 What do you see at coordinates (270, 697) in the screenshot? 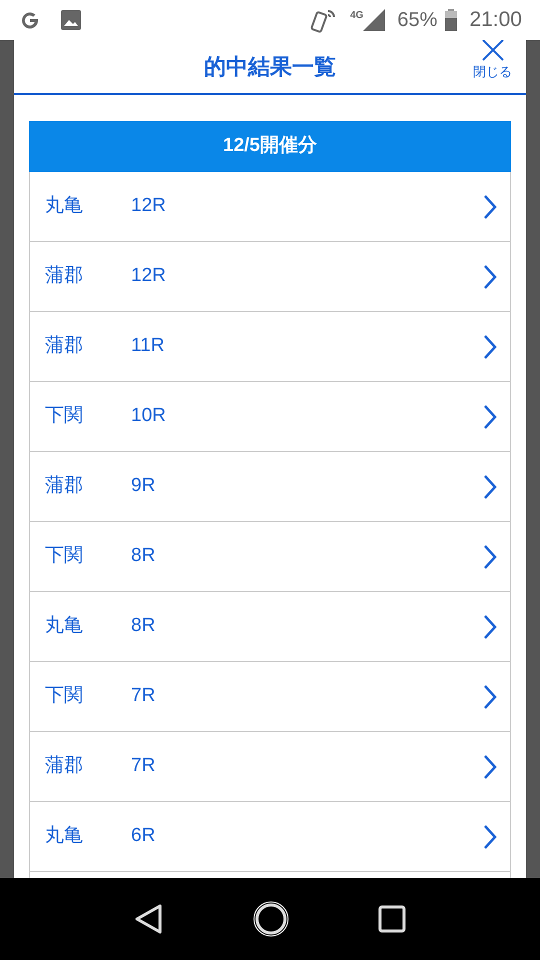
I see `race-row: 下関 7R` at bounding box center [270, 697].